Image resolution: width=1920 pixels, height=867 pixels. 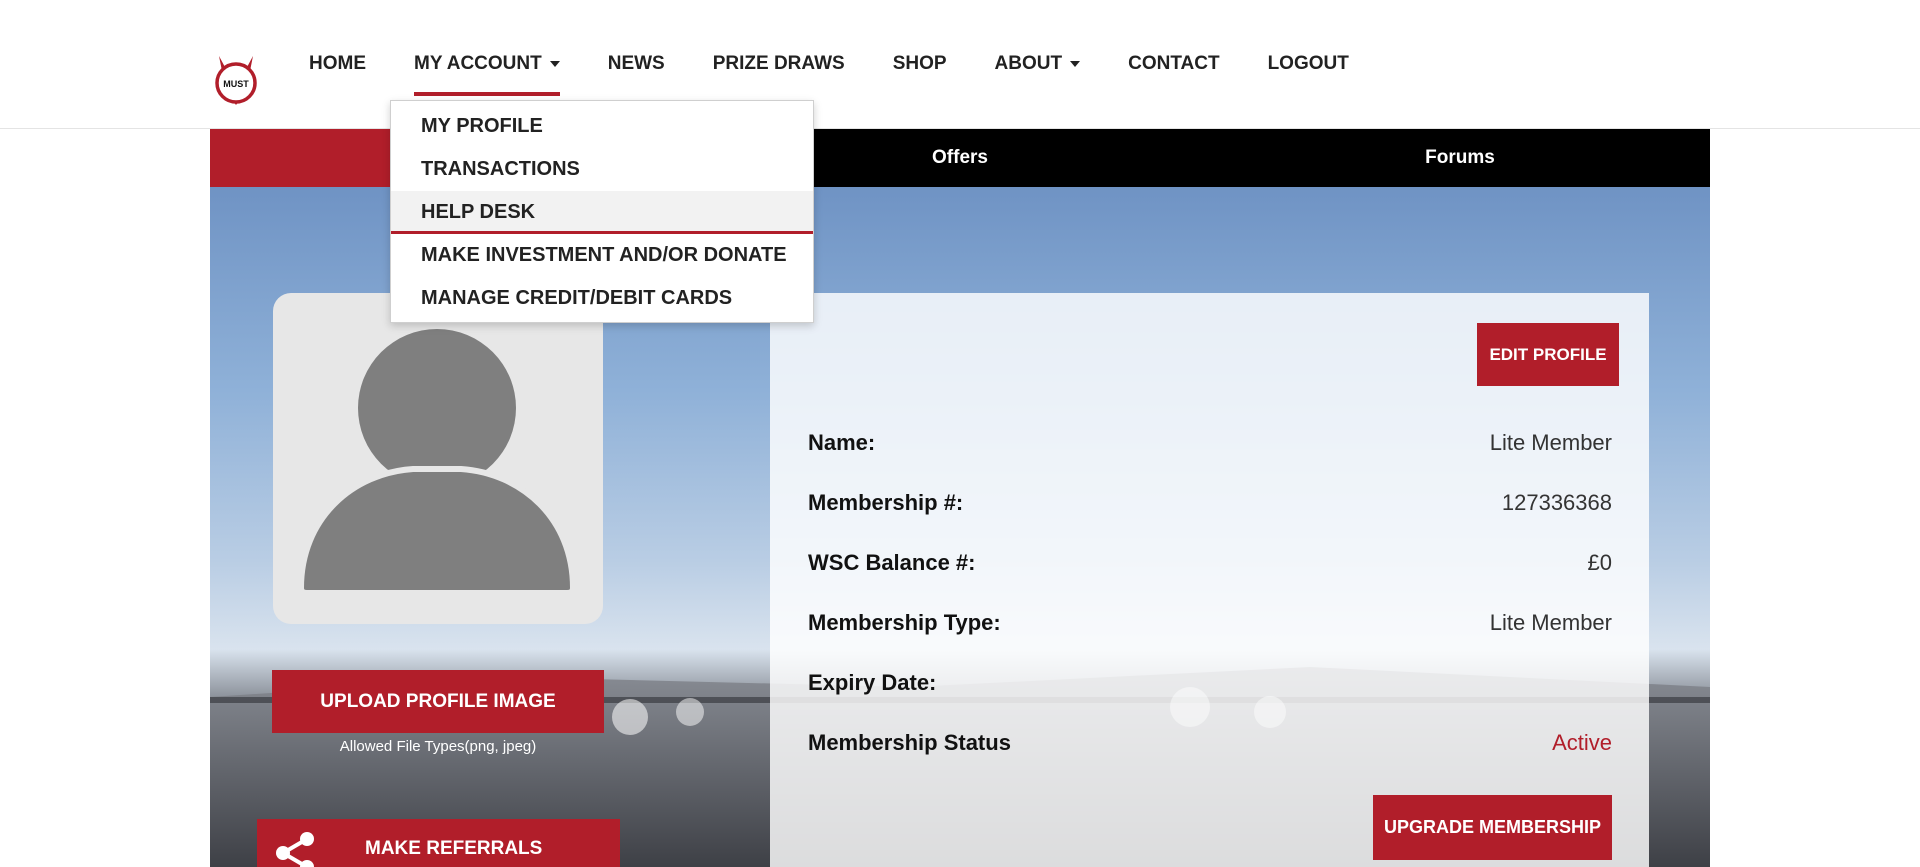 I want to click on field-label: WSC Balance #:, so click(x=892, y=562).